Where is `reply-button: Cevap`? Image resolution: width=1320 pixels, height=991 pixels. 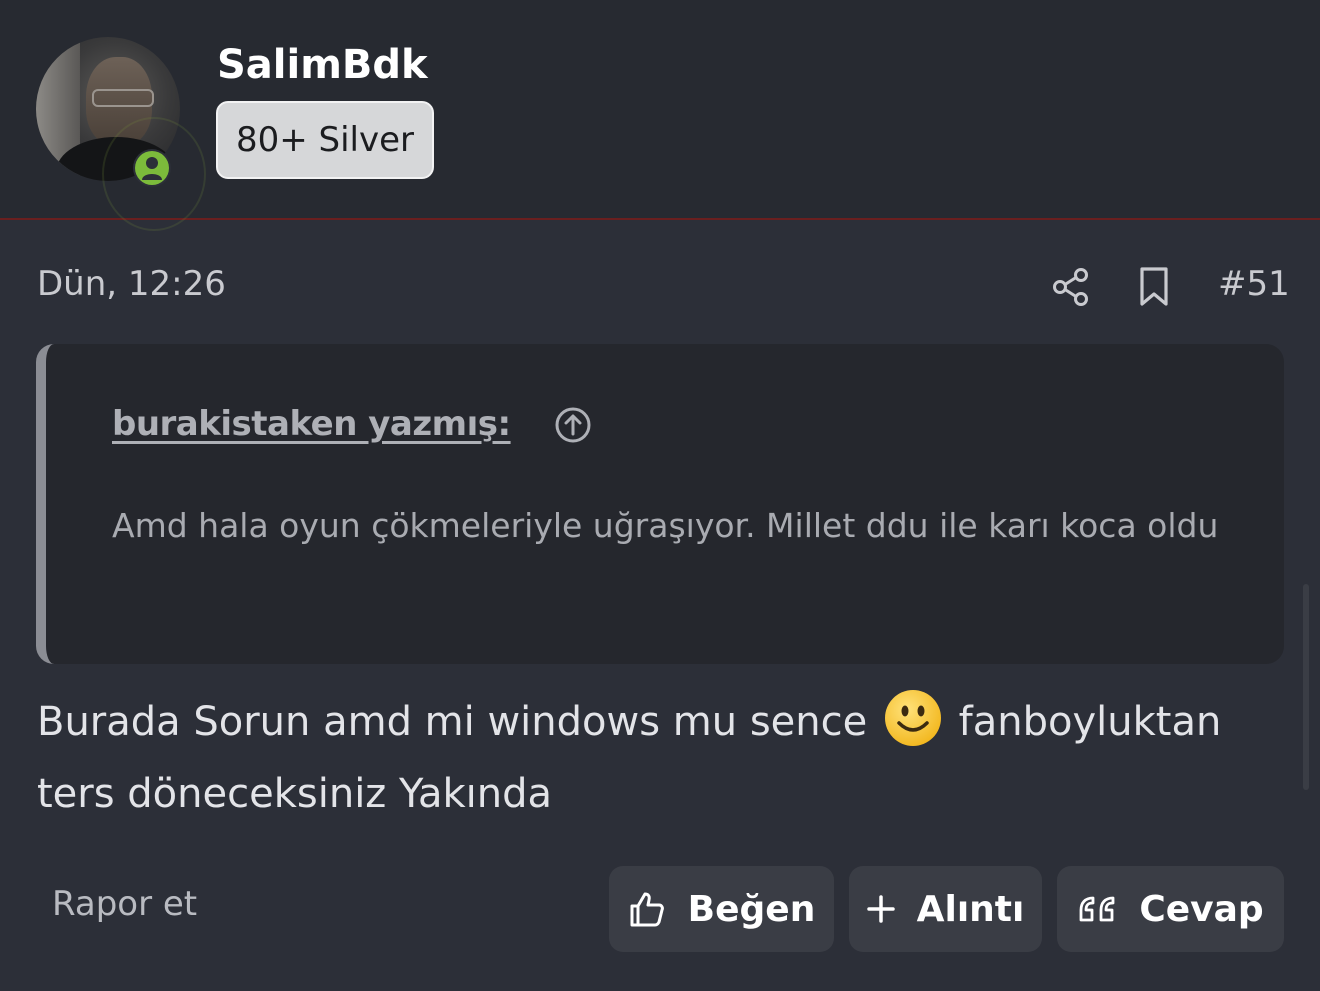
reply-button: Cevap is located at coordinates (1170, 909).